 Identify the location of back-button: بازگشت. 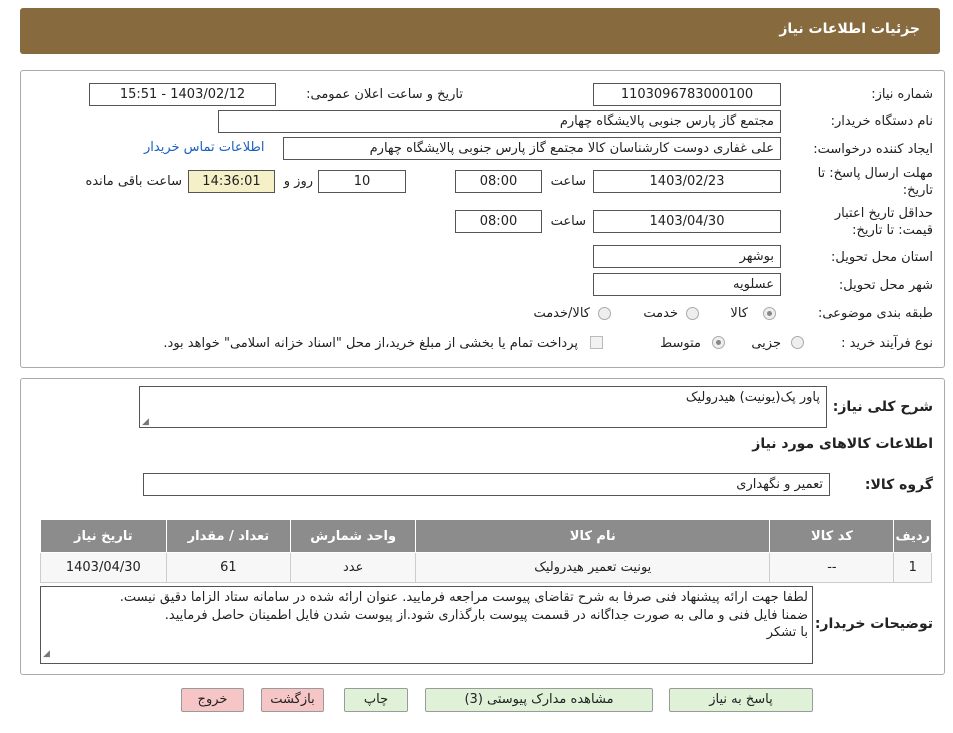
(292, 700).